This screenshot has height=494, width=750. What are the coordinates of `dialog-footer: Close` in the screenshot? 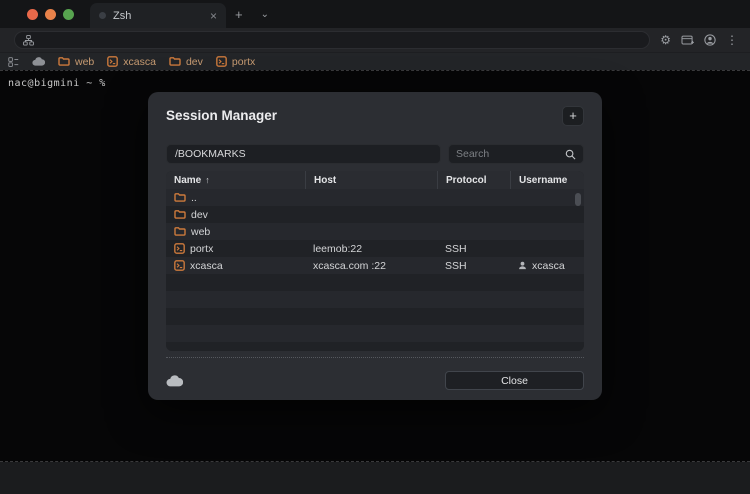 It's located at (375, 380).